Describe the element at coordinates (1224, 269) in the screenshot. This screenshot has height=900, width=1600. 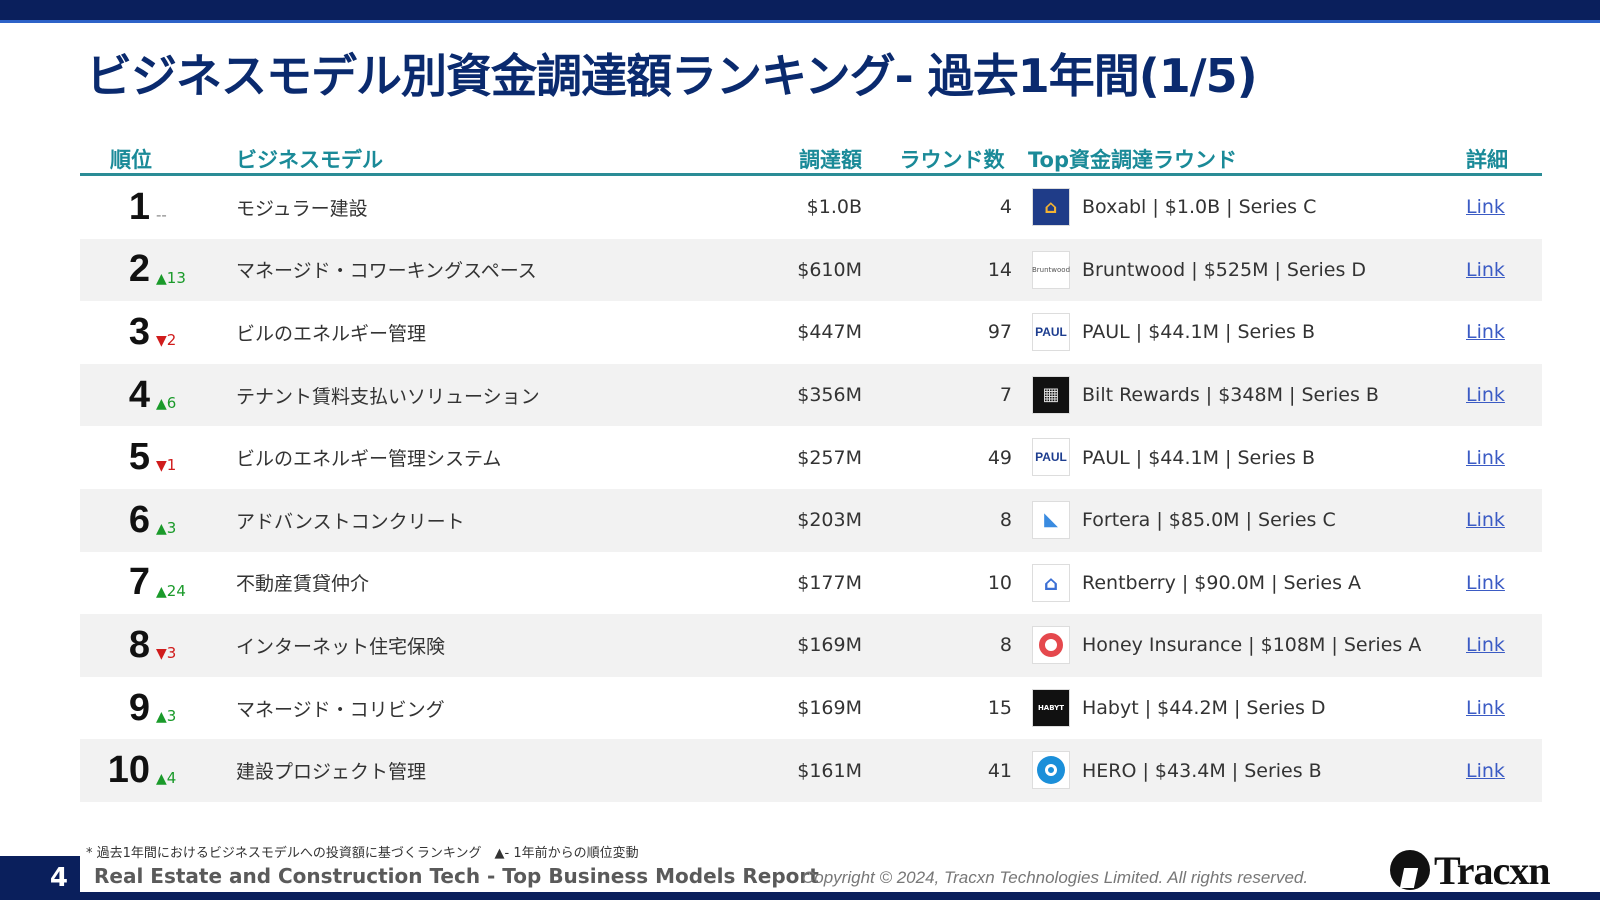
I see `top-funding-round: Bruntwood | $525M | Series D` at that location.